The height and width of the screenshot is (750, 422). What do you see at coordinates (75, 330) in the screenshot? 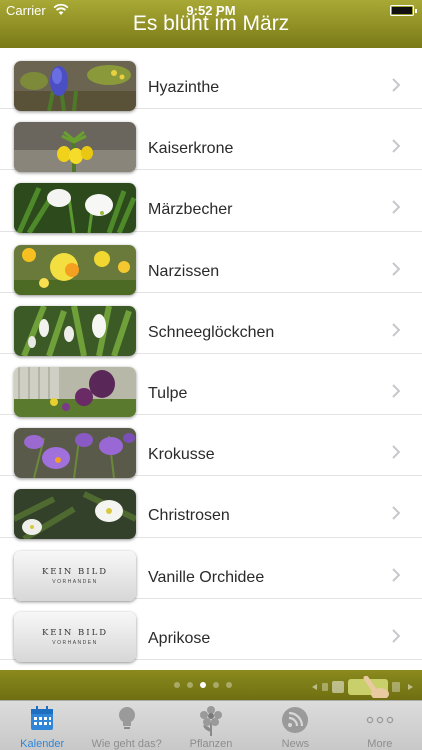
I see `snowdrops-photo` at bounding box center [75, 330].